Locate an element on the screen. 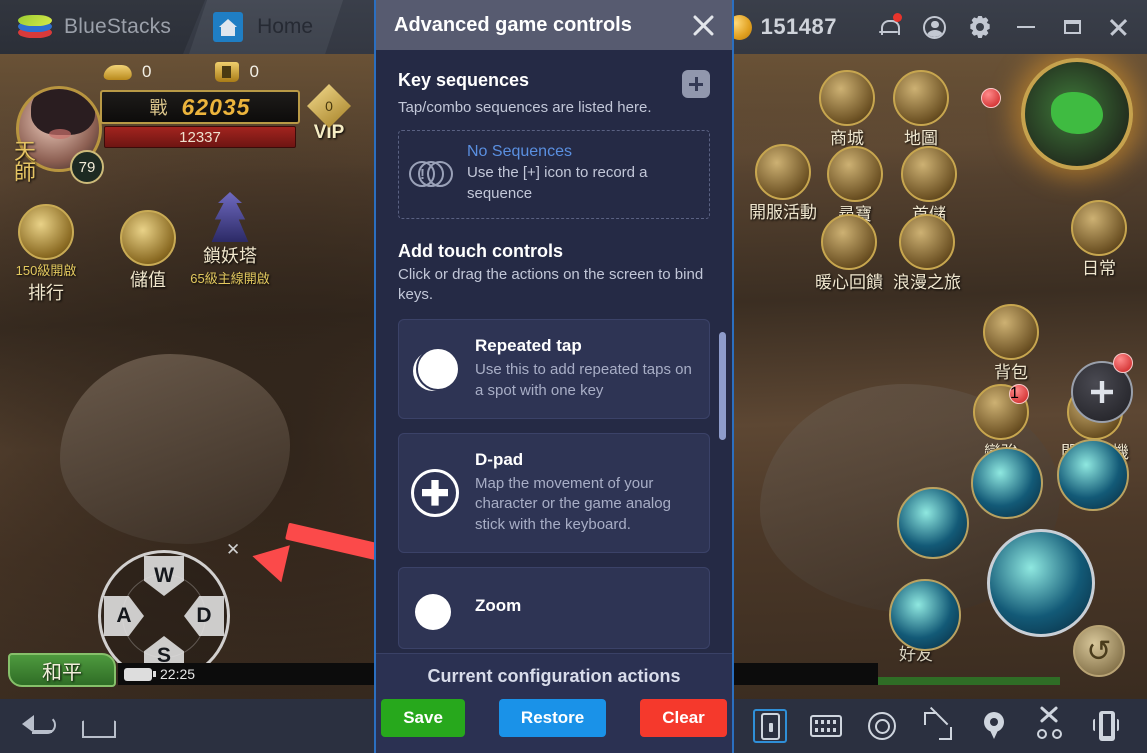 This screenshot has height=753, width=1147. control-title: Zoom is located at coordinates (498, 605).